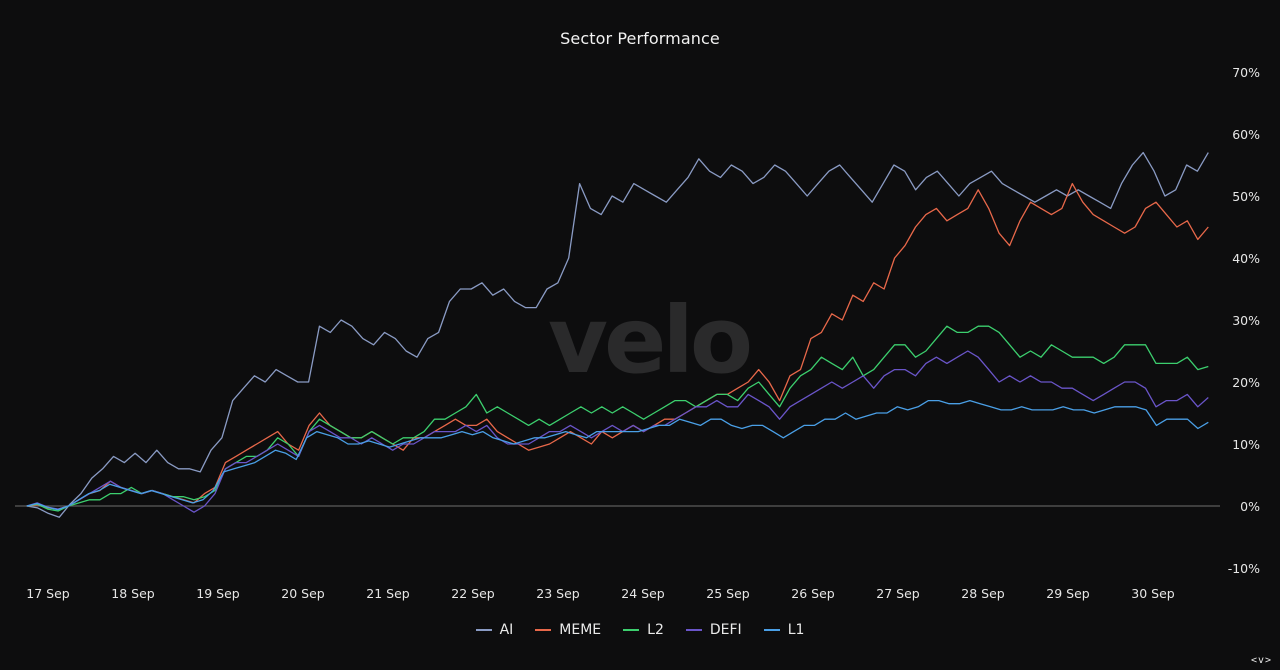 Image resolution: width=1280 pixels, height=670 pixels. Describe the element at coordinates (655, 630) in the screenshot. I see `legend-label: L2` at that location.